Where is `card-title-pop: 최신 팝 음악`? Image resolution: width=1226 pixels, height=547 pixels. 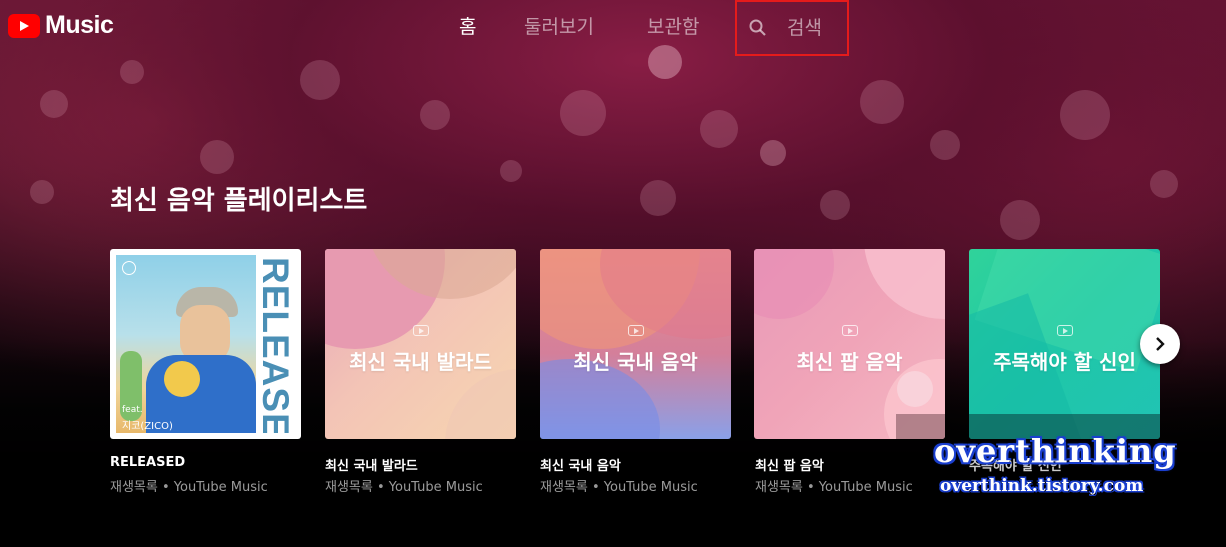 card-title-pop: 최신 팝 음악 is located at coordinates (789, 464).